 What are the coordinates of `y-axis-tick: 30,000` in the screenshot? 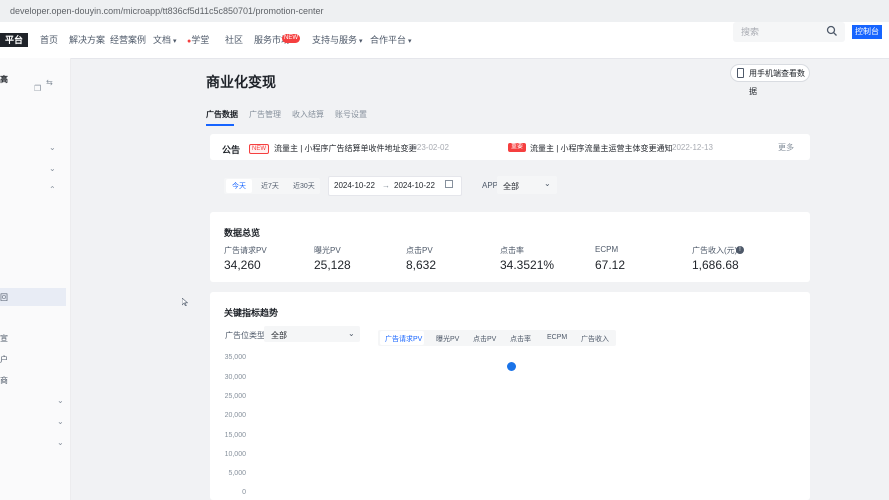 It's located at (235, 377).